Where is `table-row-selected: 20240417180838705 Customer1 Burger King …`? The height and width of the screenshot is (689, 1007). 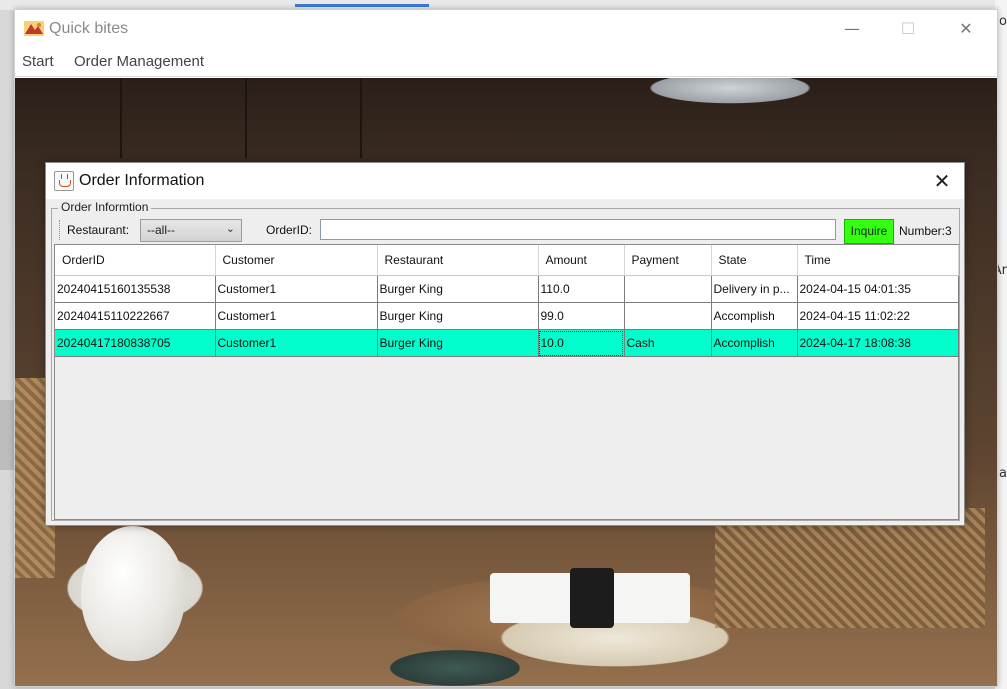 table-row-selected: 20240417180838705 Customer1 Burger King … is located at coordinates (507, 343).